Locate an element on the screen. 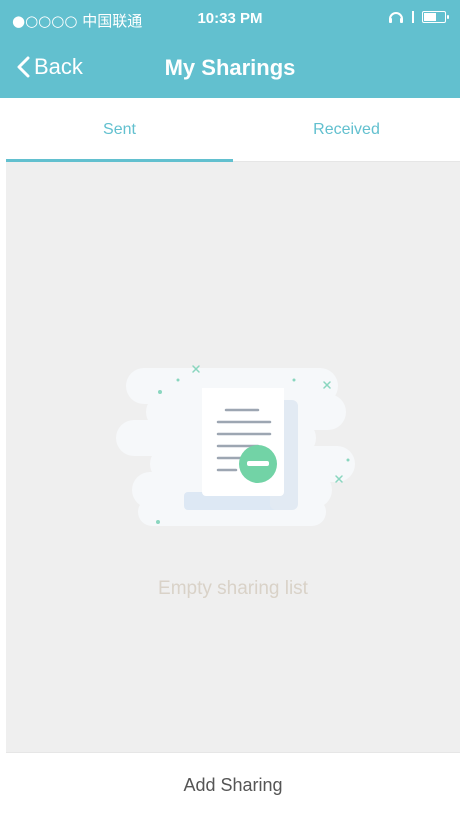 The image size is (460, 817). top-bar: ●○○○○ 中国联通 10:33 PM Back My Sharings is located at coordinates (230, 49).